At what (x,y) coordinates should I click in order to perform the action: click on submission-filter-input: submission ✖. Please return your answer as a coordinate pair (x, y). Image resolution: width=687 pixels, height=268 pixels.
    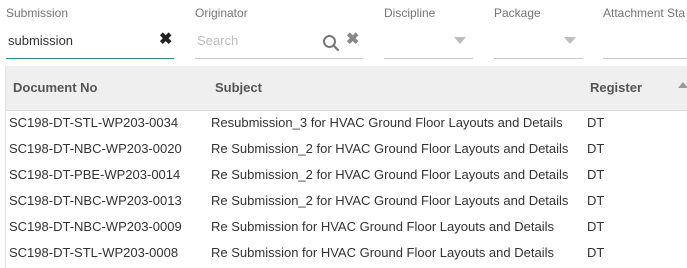
    Looking at the image, I should click on (90, 43).